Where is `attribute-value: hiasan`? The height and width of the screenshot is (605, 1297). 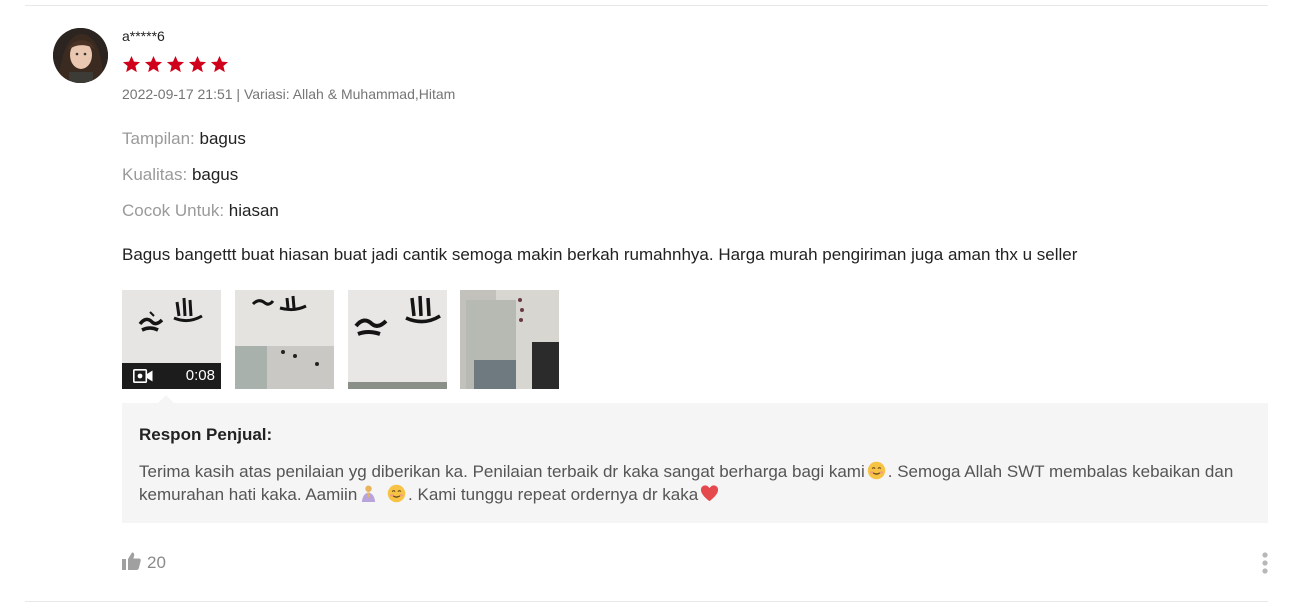
attribute-value: hiasan is located at coordinates (253, 210).